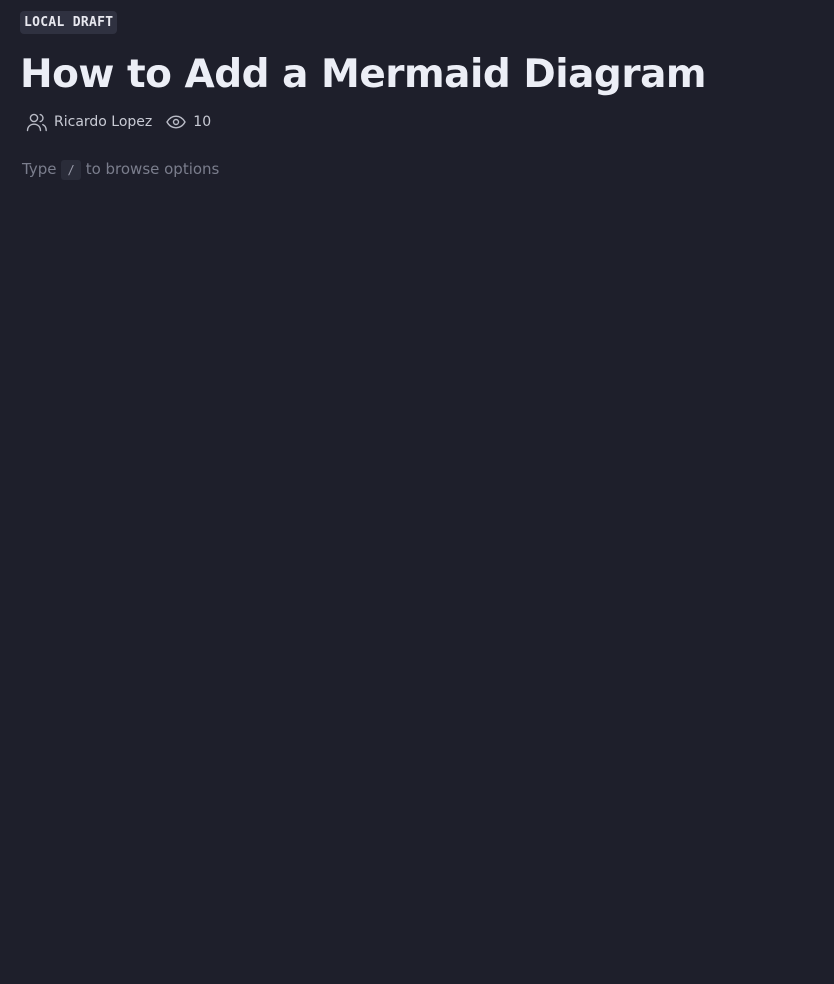  Describe the element at coordinates (417, 122) in the screenshot. I see `document-meta: Ricardo Lopez 10` at that location.